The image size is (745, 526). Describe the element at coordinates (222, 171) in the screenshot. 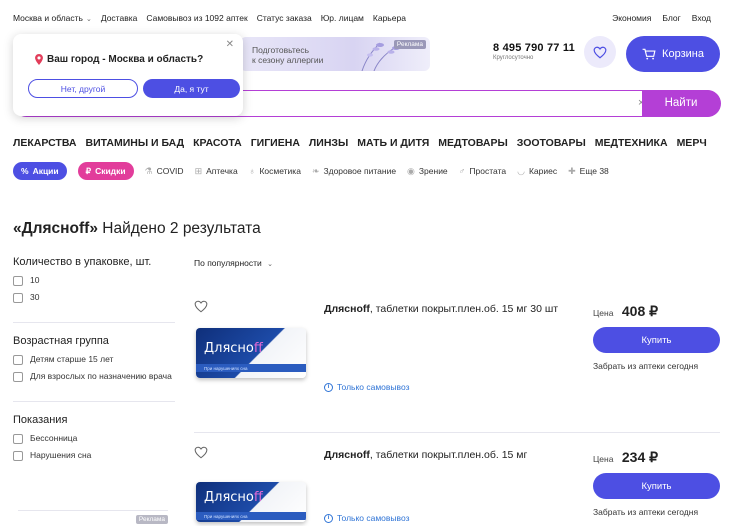

I see `chip-label: Аптечка` at that location.